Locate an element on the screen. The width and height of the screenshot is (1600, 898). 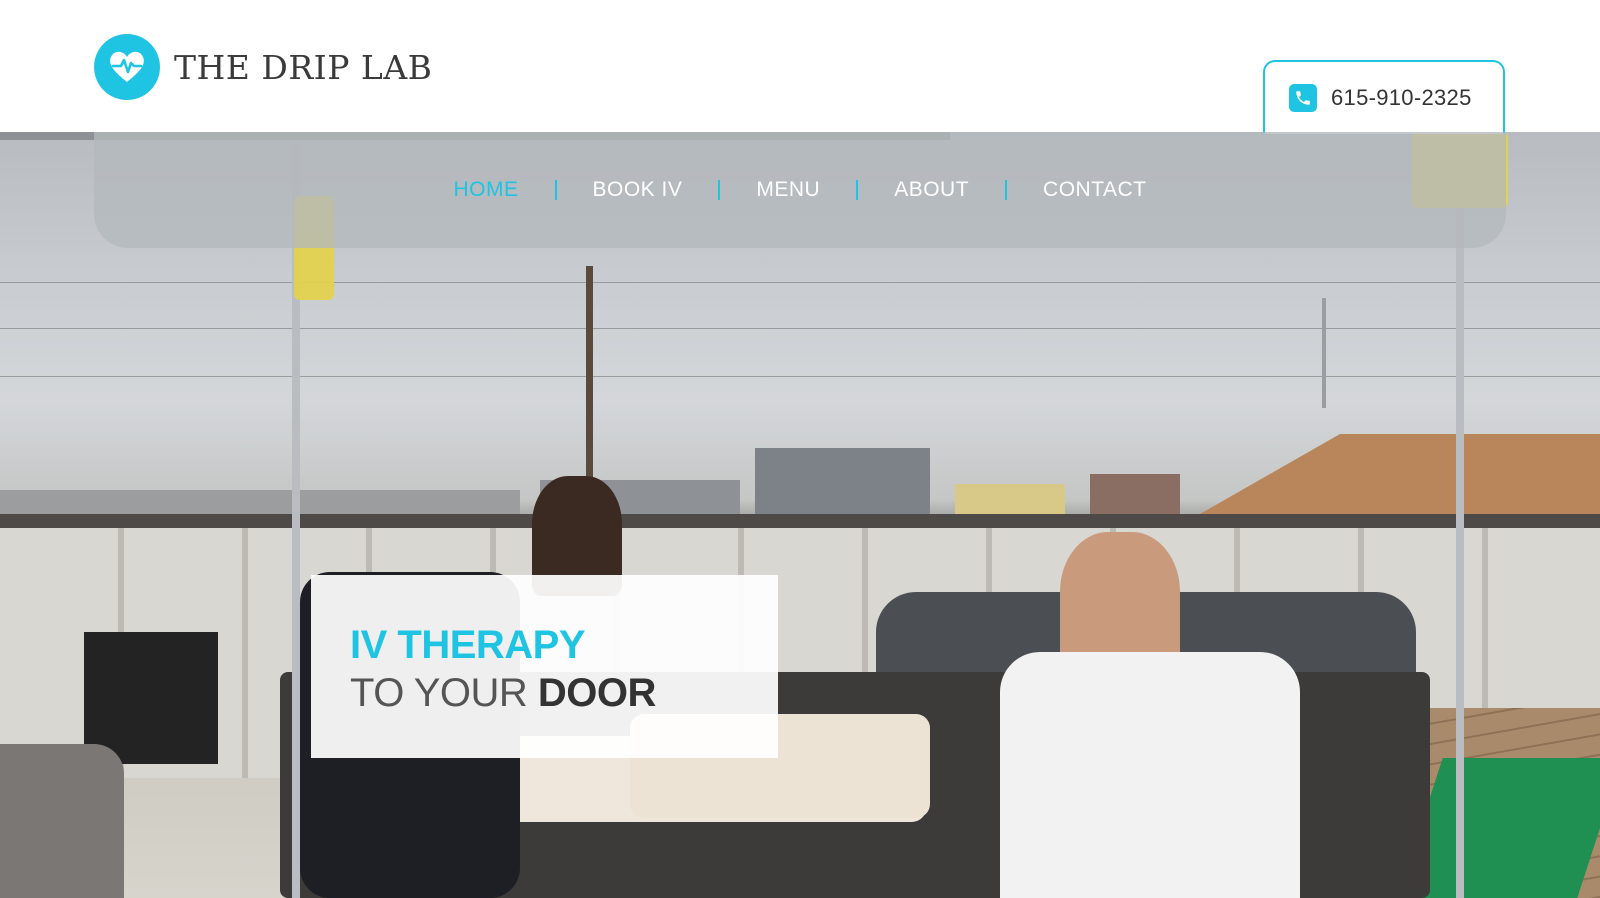
utility-pole is located at coordinates (1324, 353).